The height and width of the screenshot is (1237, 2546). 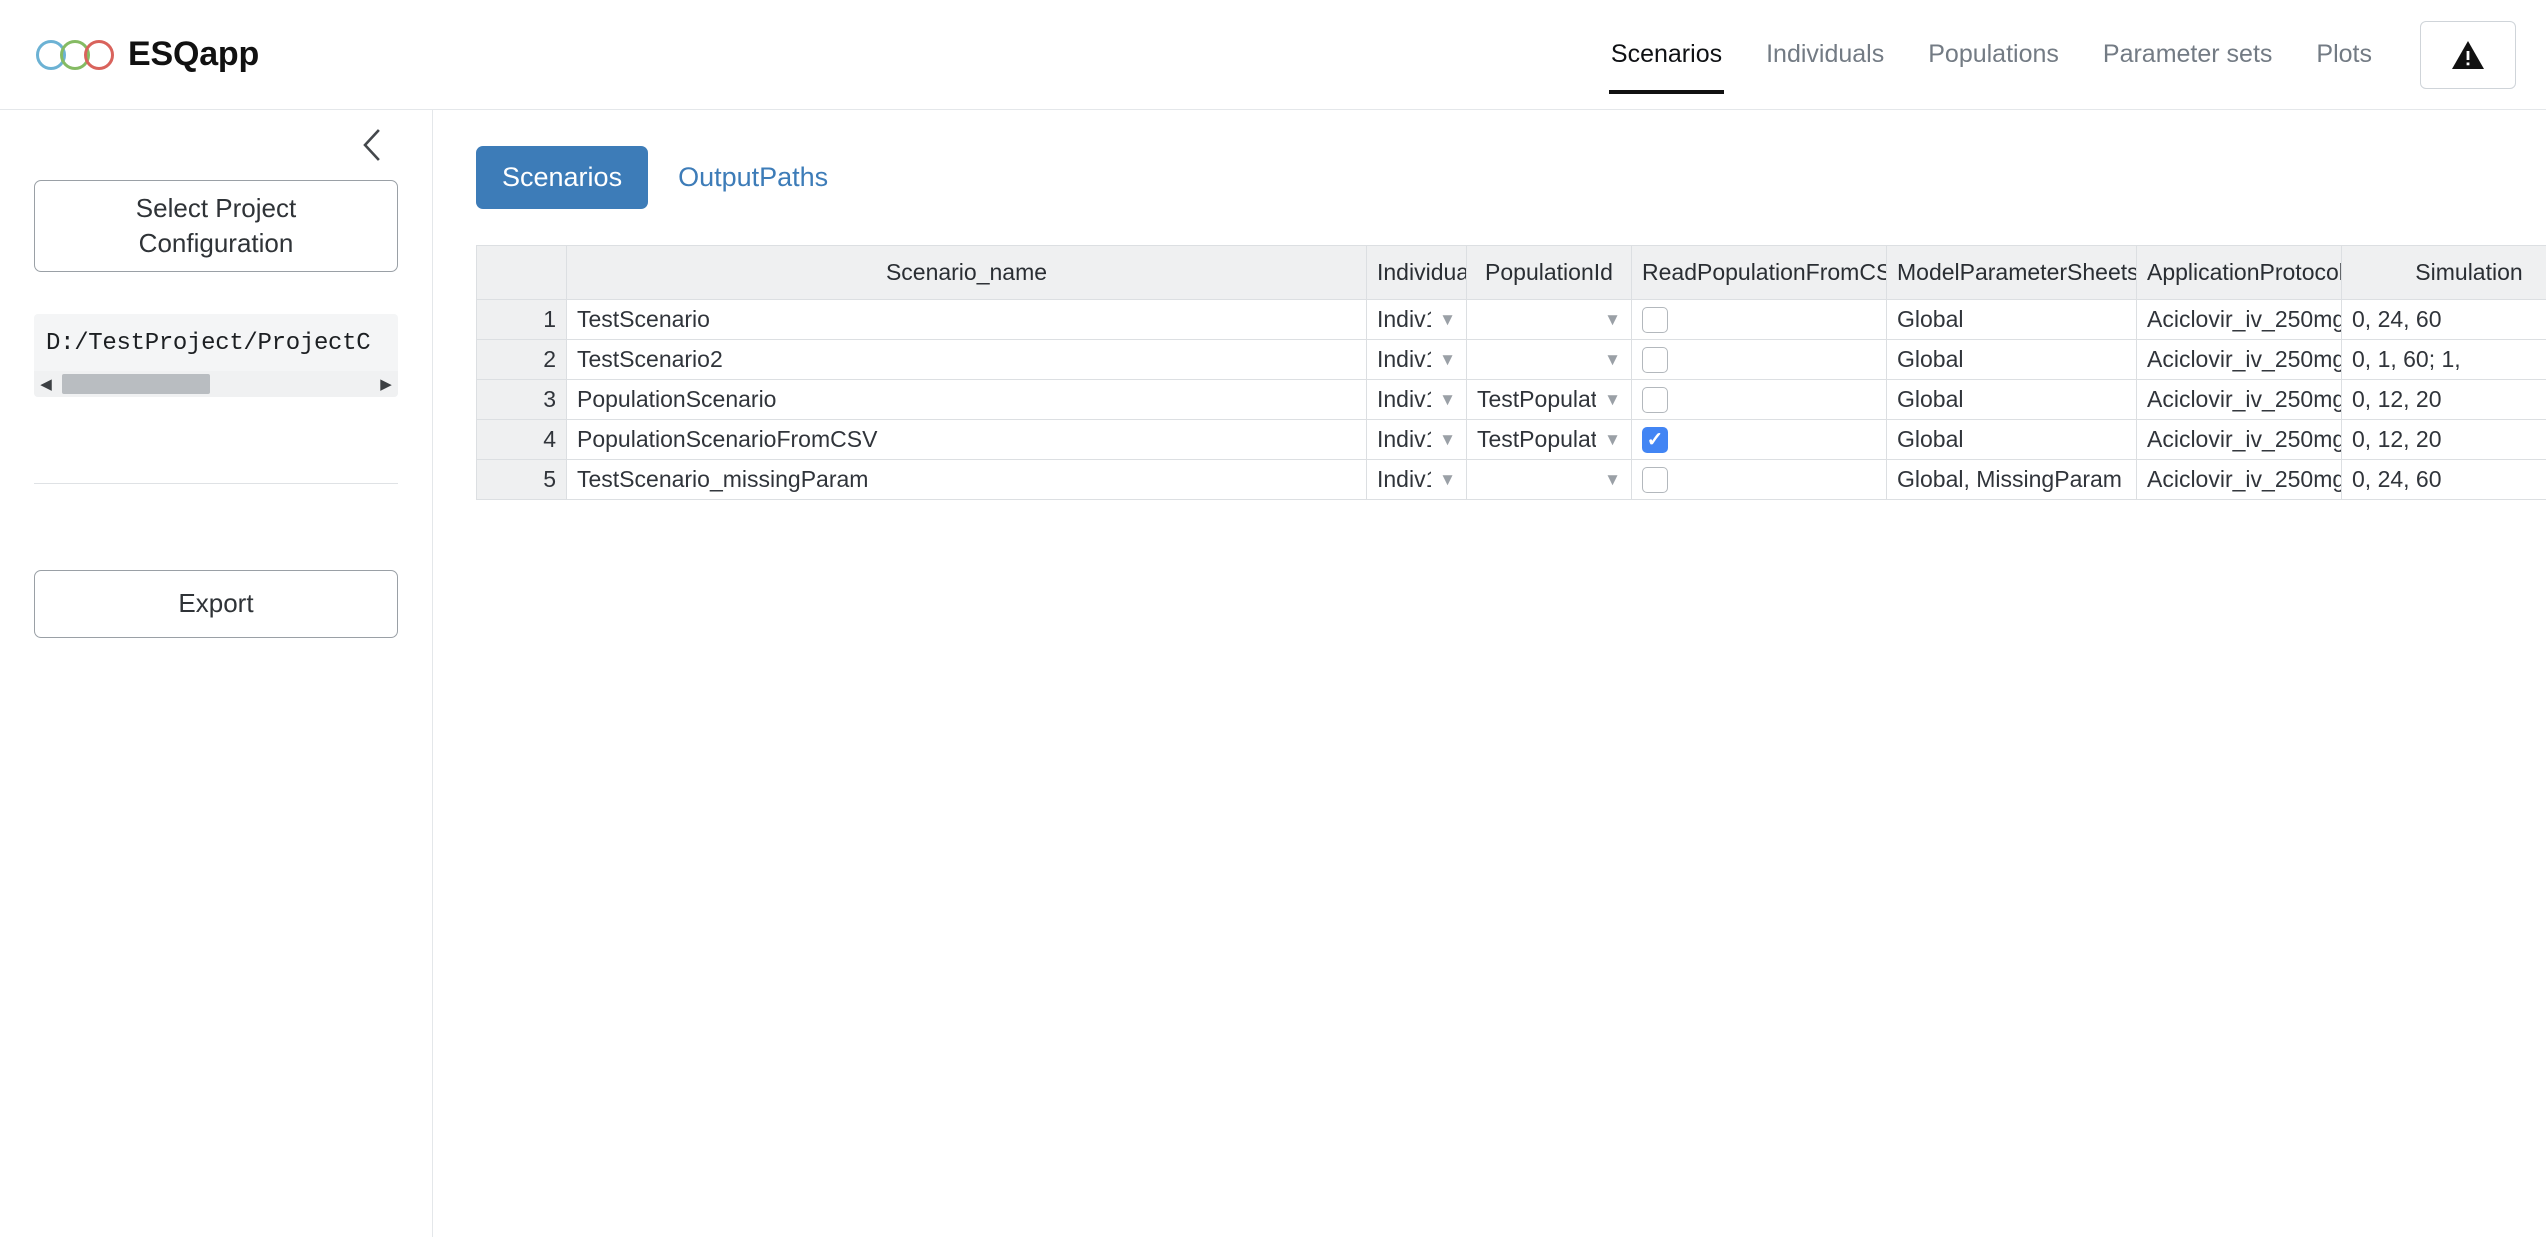 I want to click on column-header-model-parameter-sheets: ModelParameterSheets, so click(x=2011, y=272).